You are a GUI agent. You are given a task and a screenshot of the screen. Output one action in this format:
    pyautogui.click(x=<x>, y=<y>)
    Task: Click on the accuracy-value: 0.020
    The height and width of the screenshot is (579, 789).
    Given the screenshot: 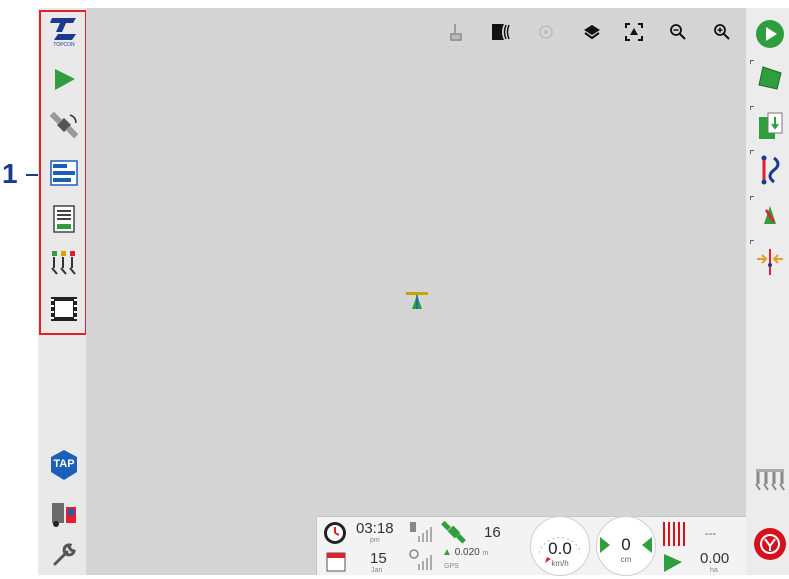 What is the action you would take?
    pyautogui.click(x=467, y=552)
    